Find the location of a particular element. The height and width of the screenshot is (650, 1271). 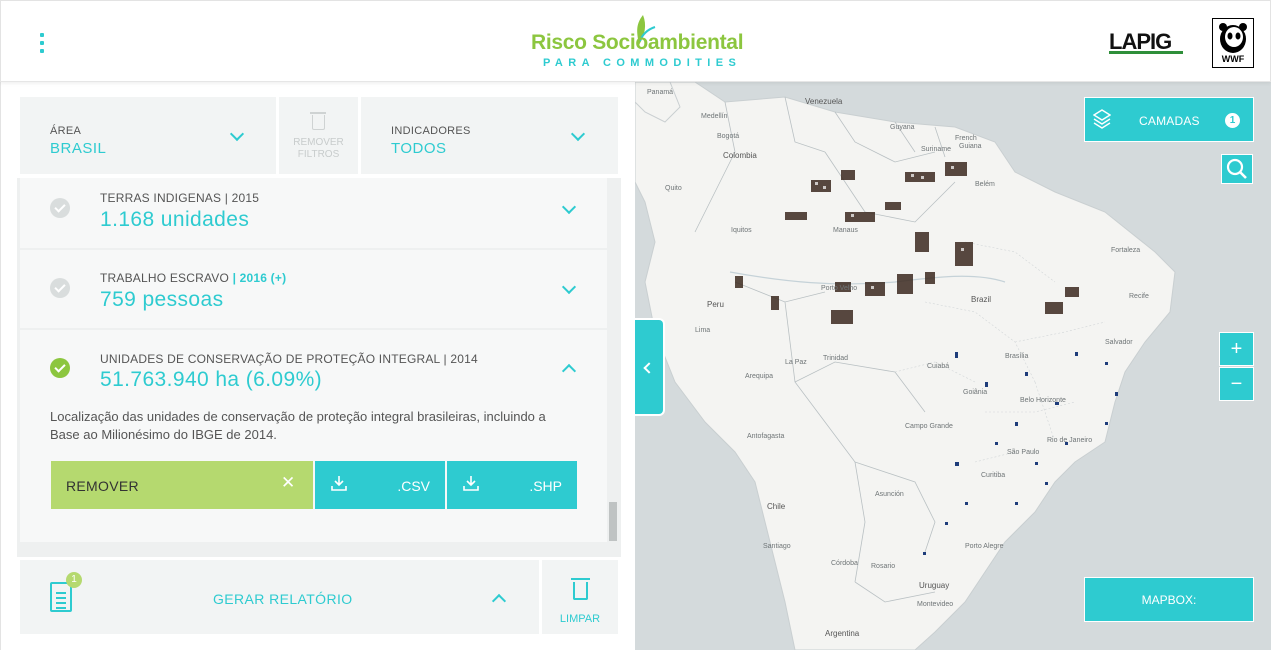

menu-dots-icon is located at coordinates (42, 43).